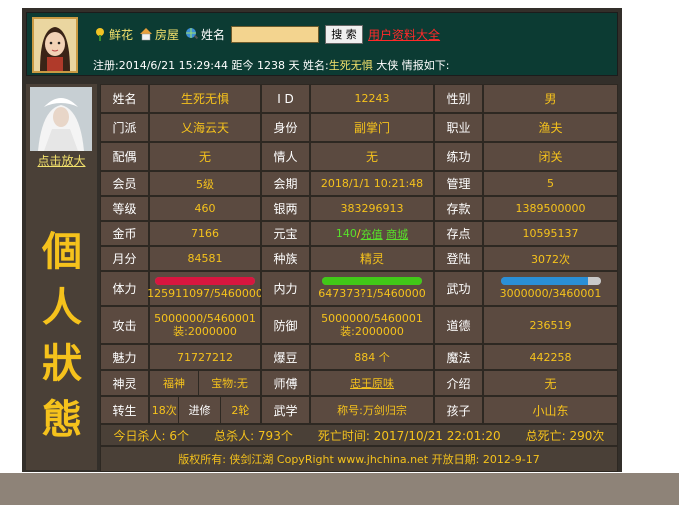 Image resolution: width=679 pixels, height=505 pixels. What do you see at coordinates (458, 98) in the screenshot?
I see `label-gender: 性别` at bounding box center [458, 98].